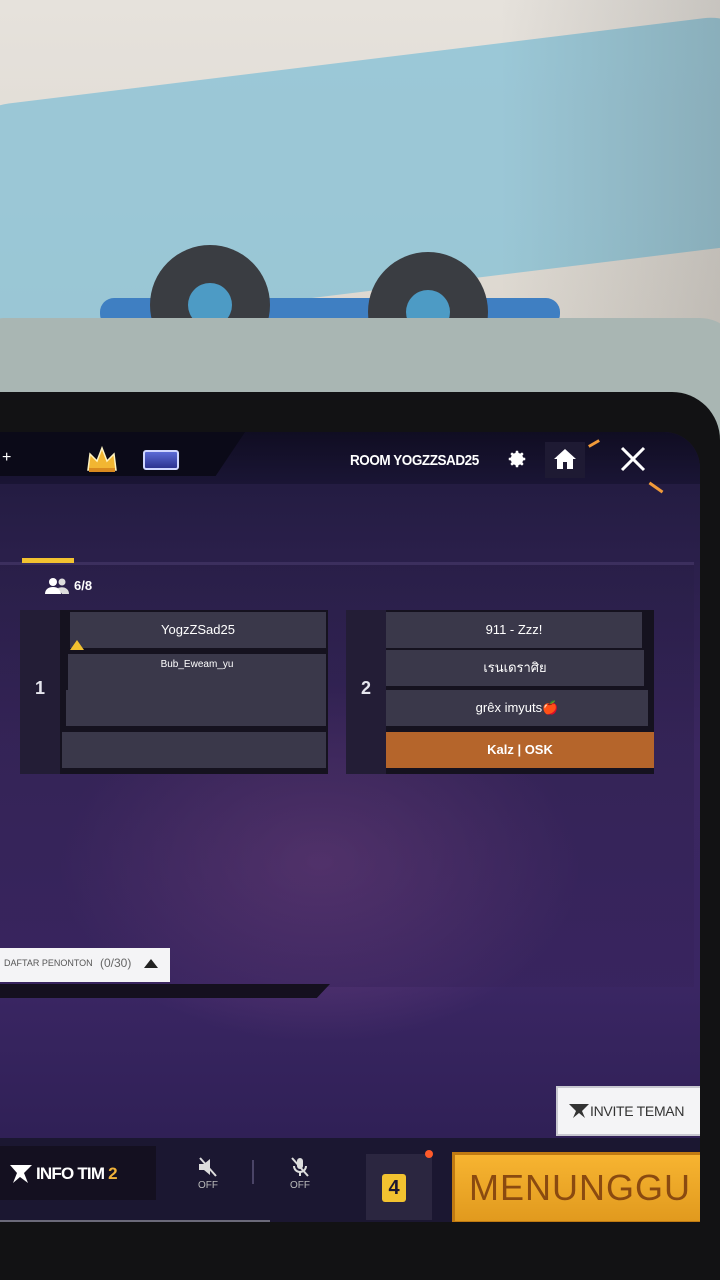 This screenshot has width=720, height=1280. I want to click on microphone-toggle: OFF, so click(300, 1179).